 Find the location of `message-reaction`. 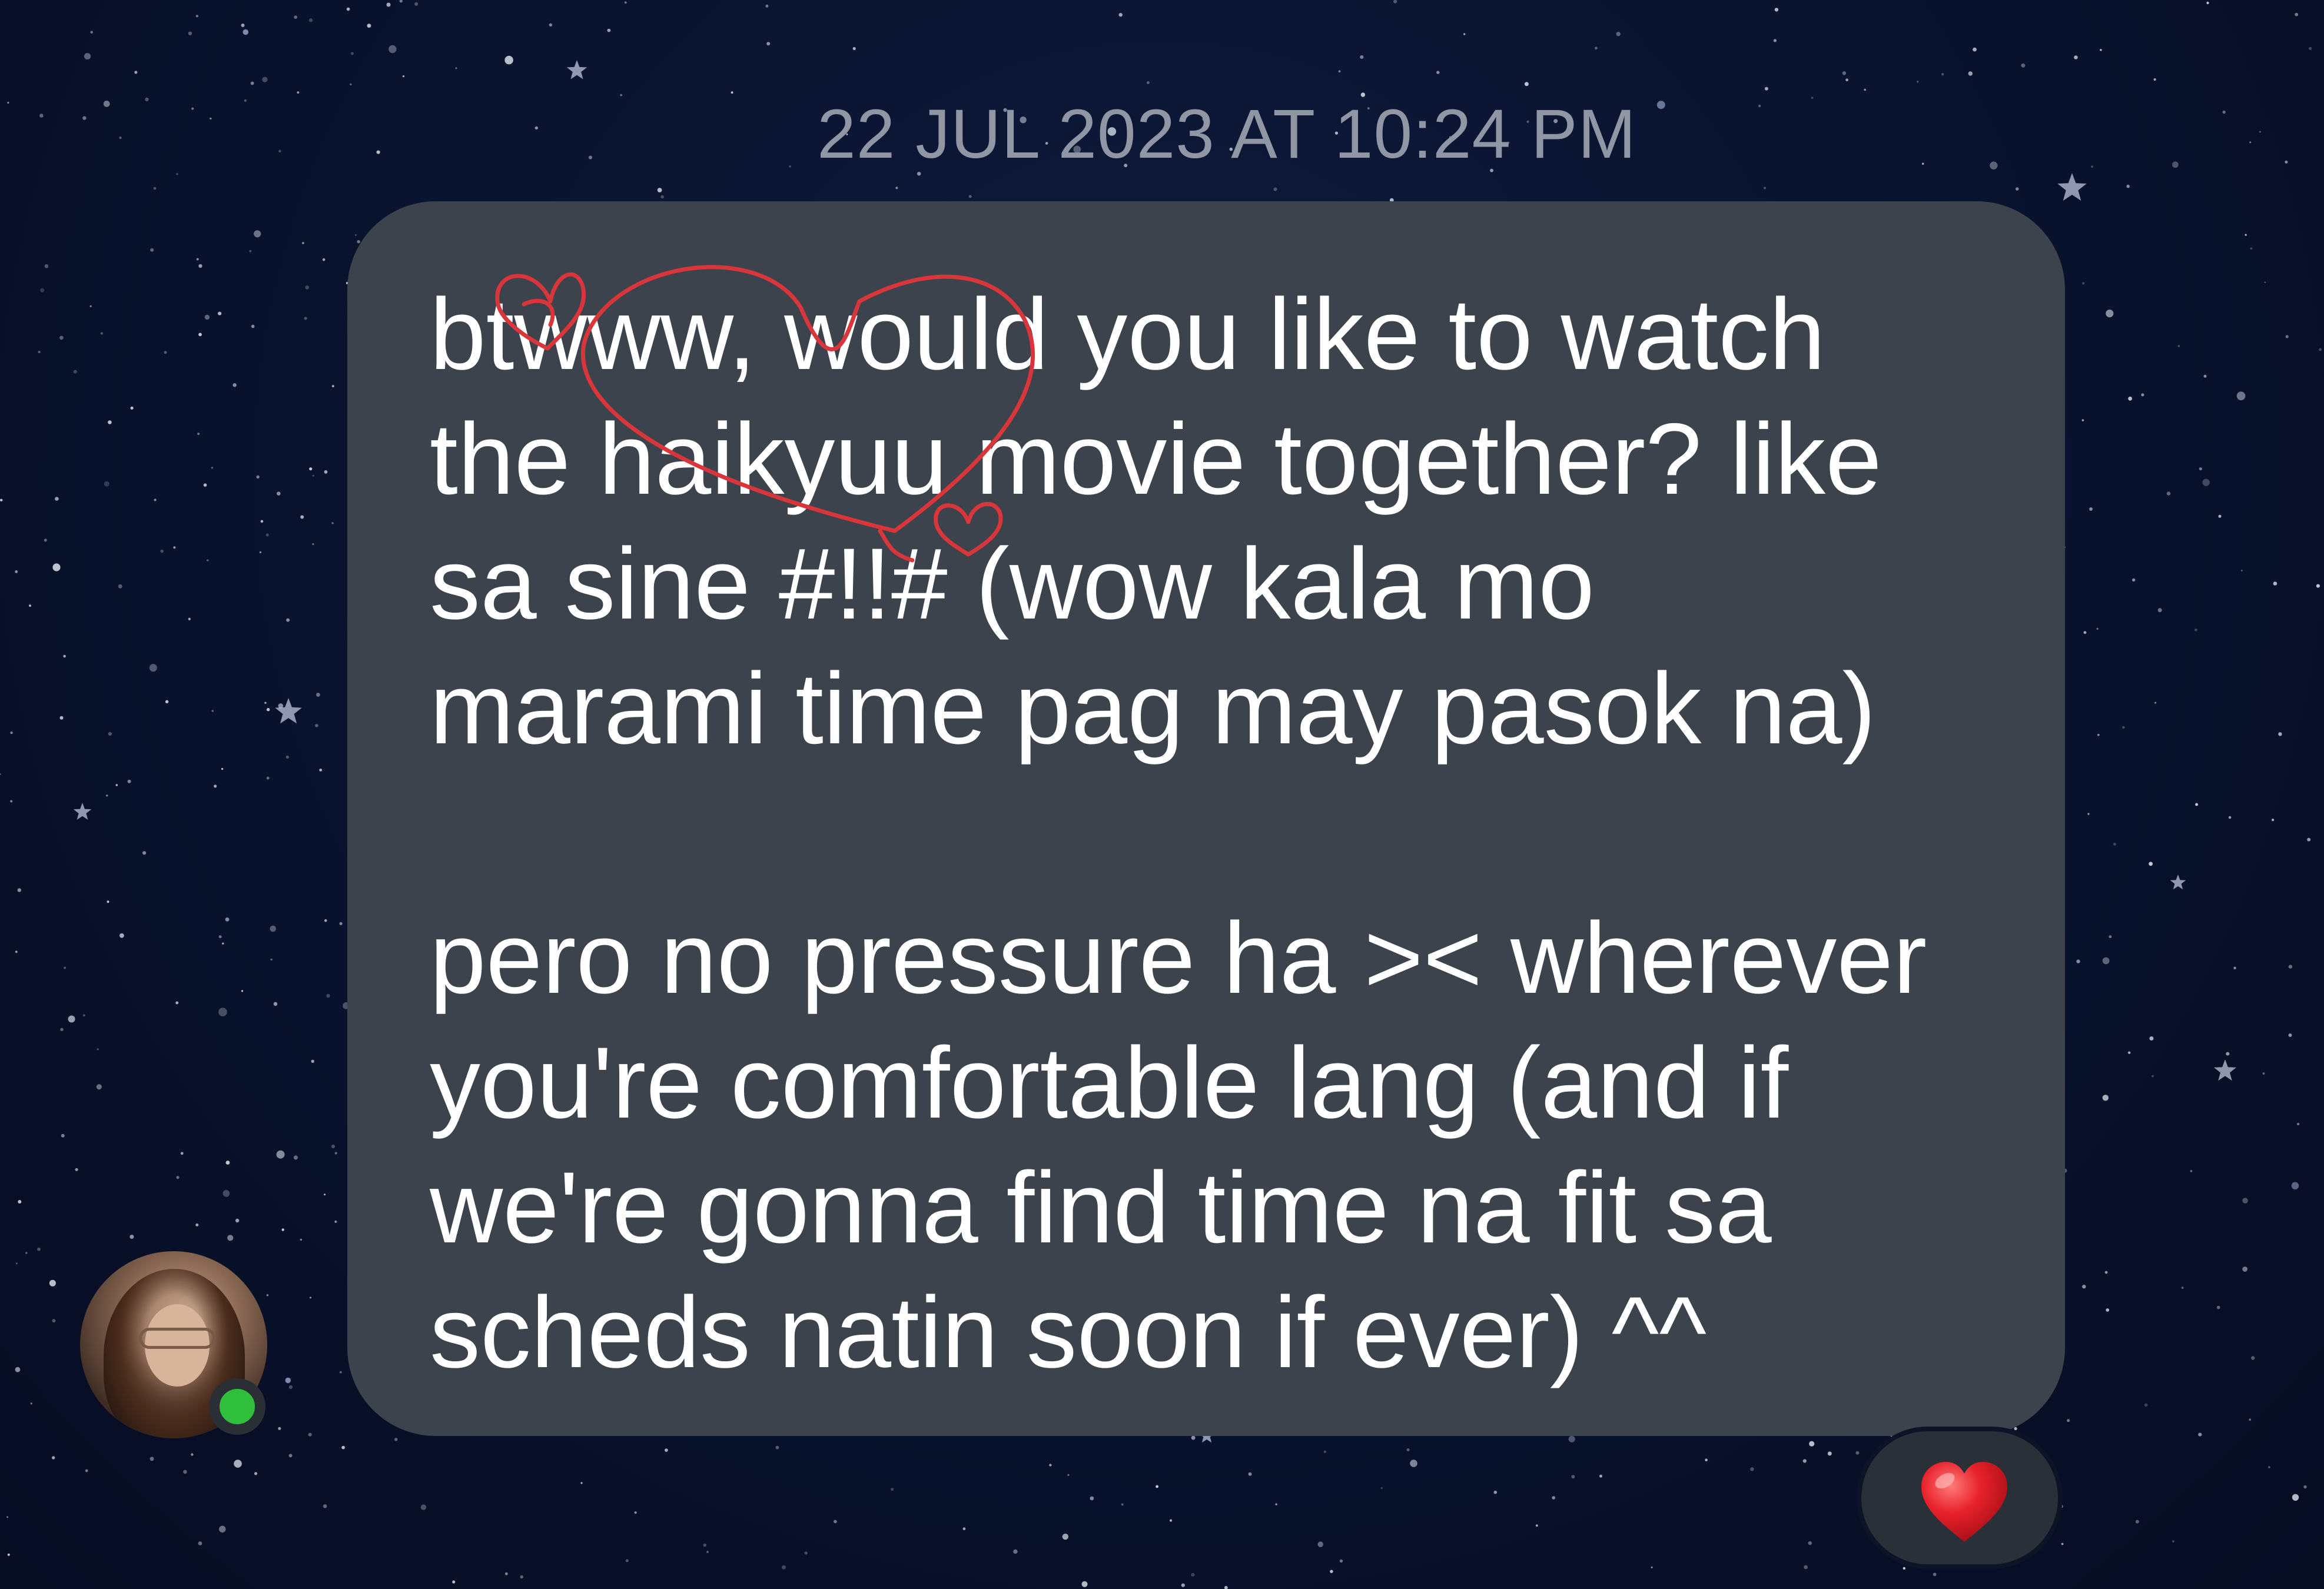

message-reaction is located at coordinates (1960, 1498).